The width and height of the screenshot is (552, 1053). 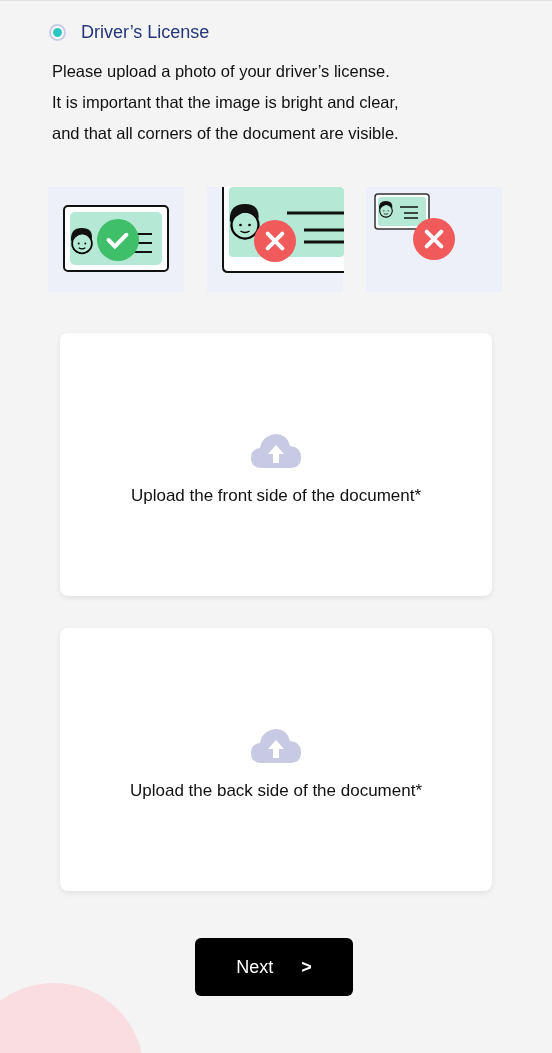 What do you see at coordinates (145, 32) in the screenshot?
I see `option-label: Driver’s License` at bounding box center [145, 32].